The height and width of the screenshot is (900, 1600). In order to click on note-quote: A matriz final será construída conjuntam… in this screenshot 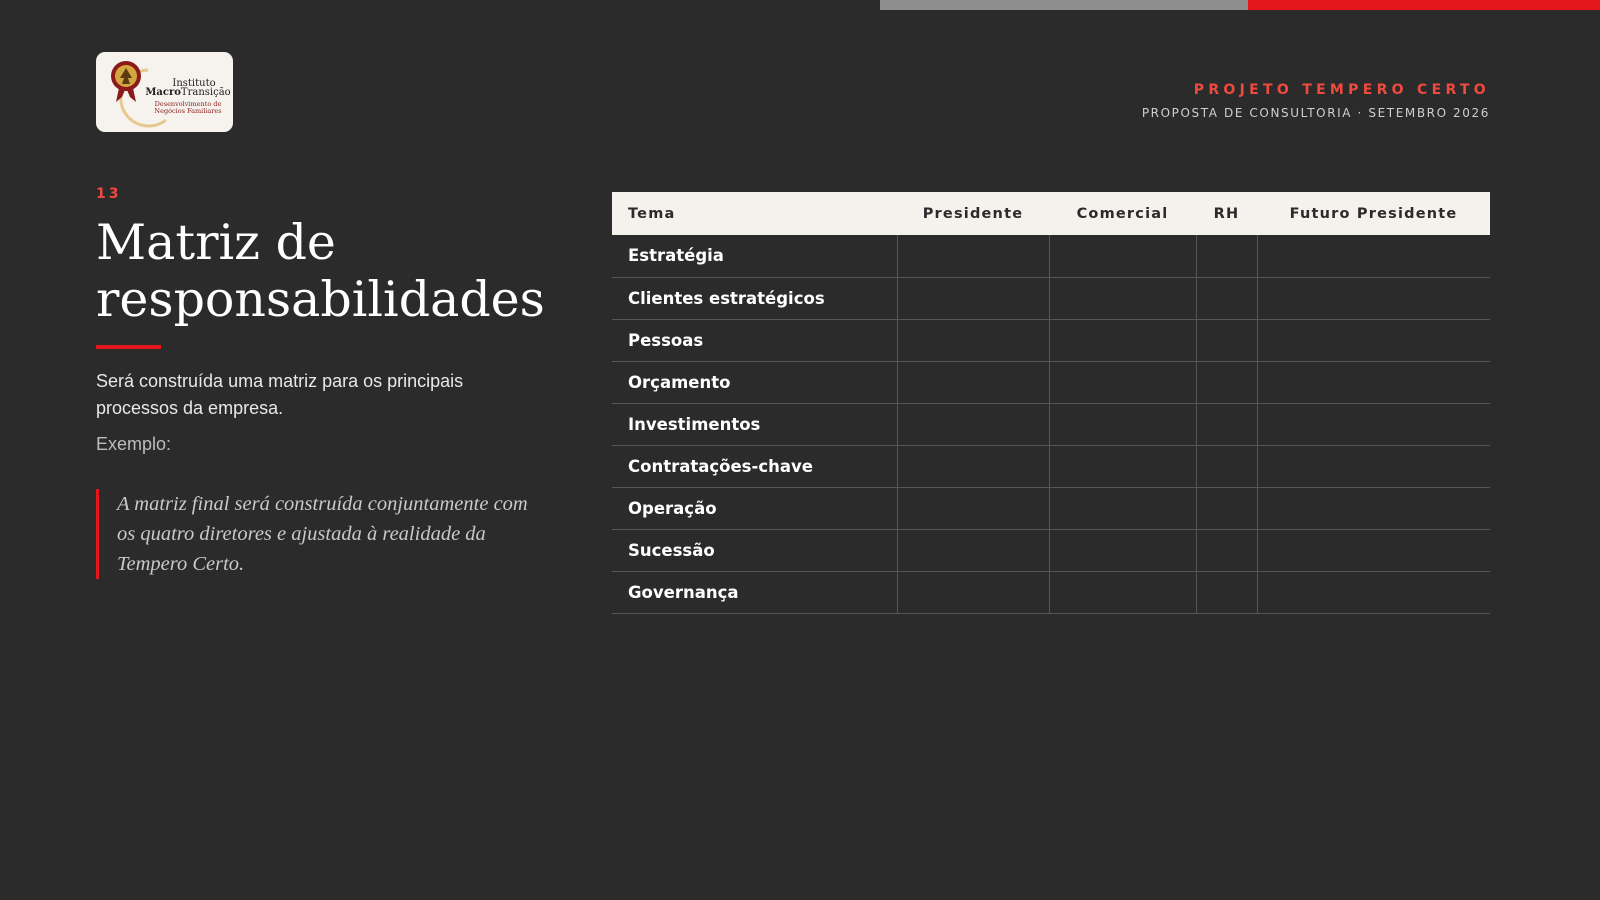, I will do `click(318, 534)`.